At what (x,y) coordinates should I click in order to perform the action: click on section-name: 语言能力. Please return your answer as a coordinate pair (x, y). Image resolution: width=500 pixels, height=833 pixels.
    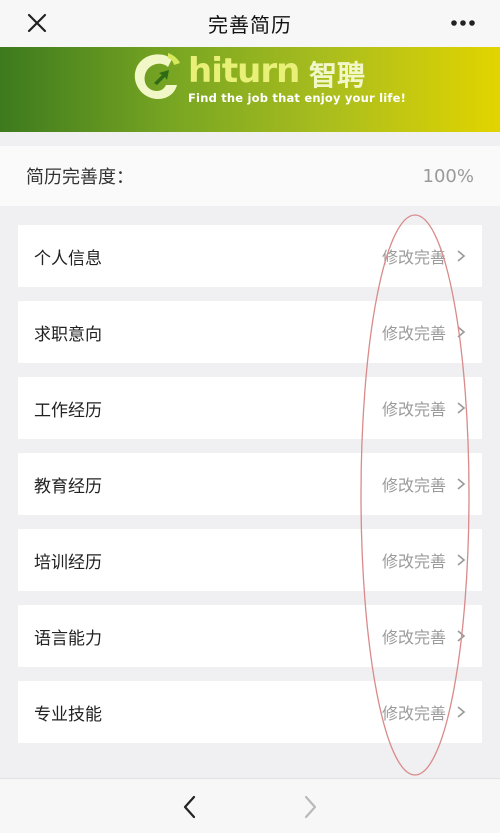
    Looking at the image, I should click on (68, 638).